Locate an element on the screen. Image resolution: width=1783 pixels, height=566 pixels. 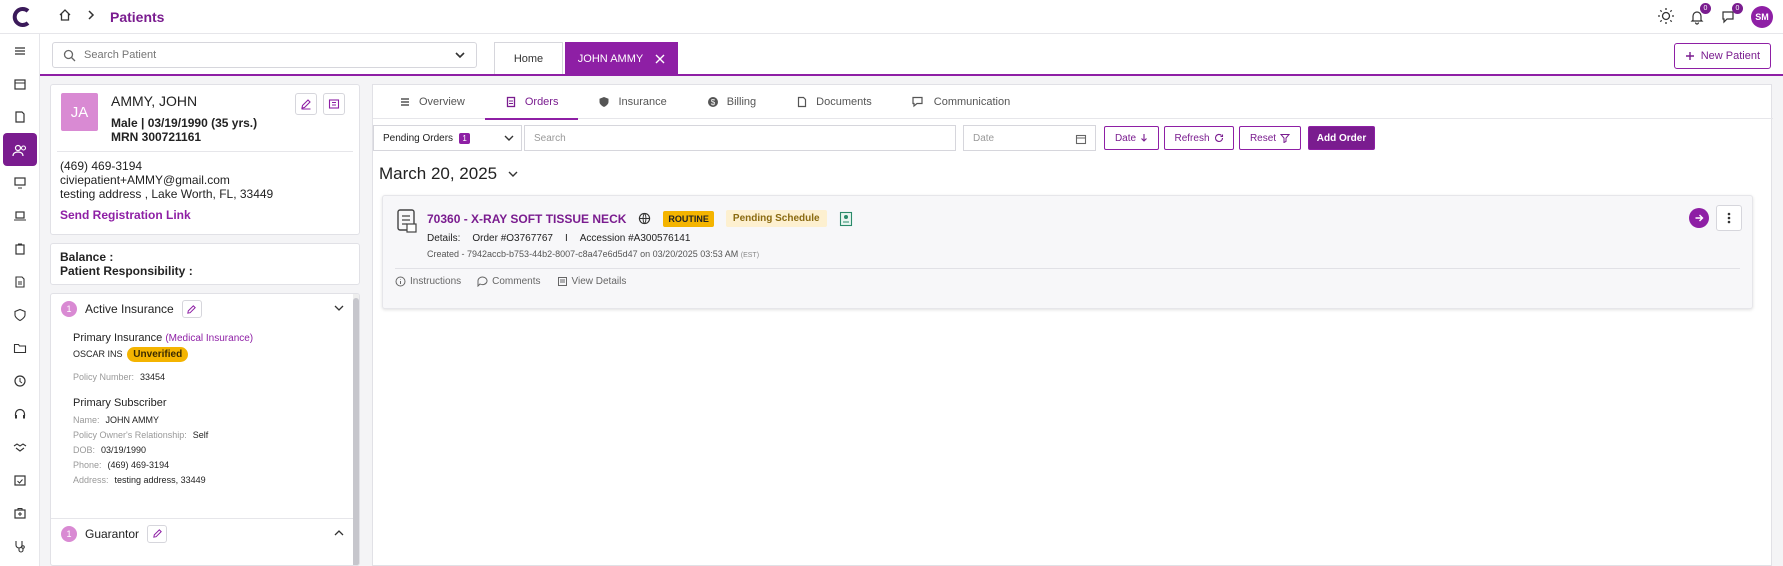
user-avatar: SM is located at coordinates (1762, 17).